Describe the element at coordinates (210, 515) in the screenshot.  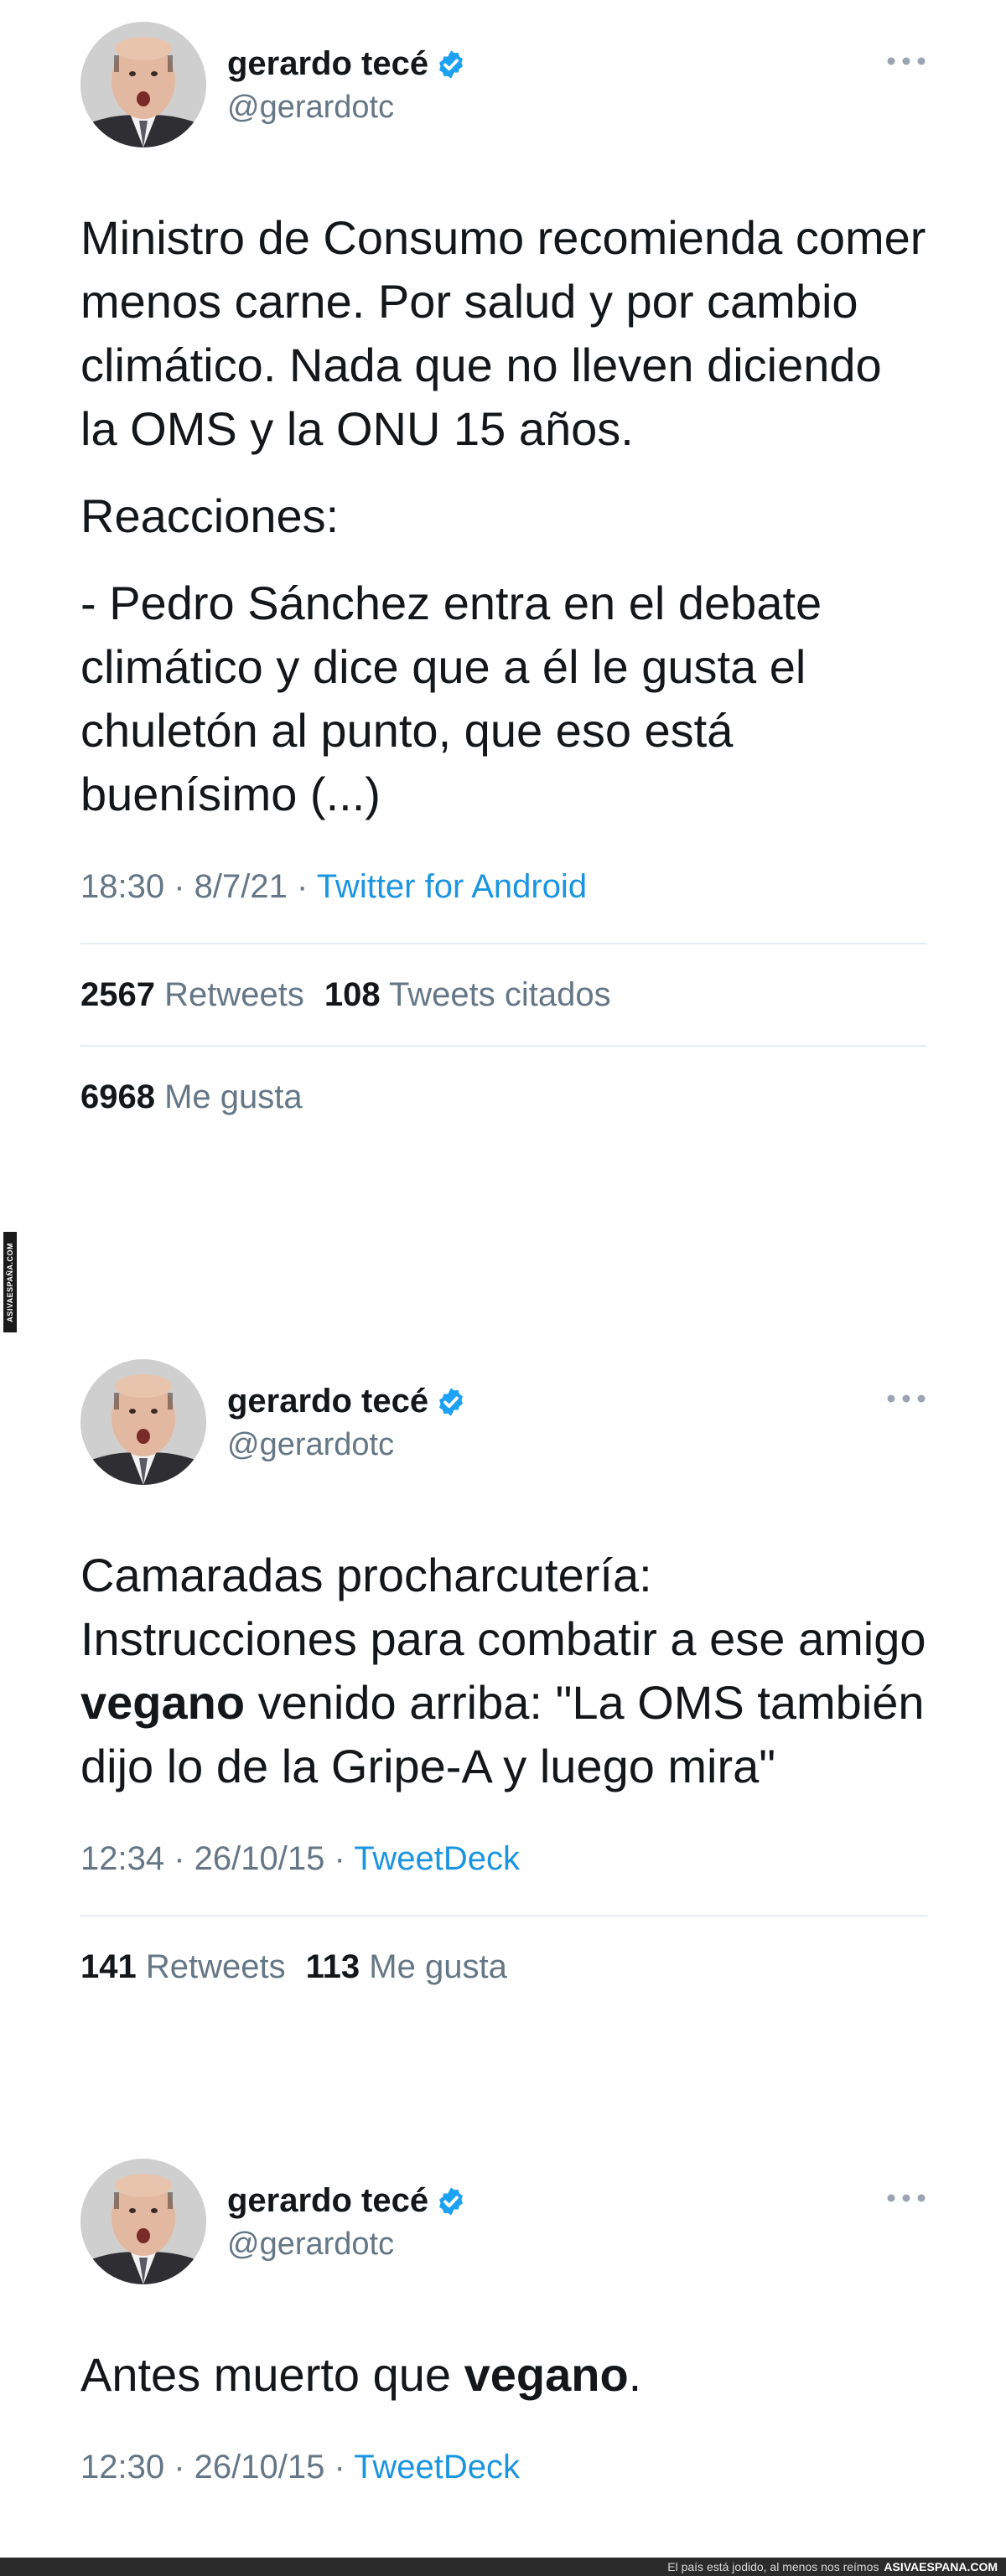
I see `tweet-paragraph: Reacciones:` at that location.